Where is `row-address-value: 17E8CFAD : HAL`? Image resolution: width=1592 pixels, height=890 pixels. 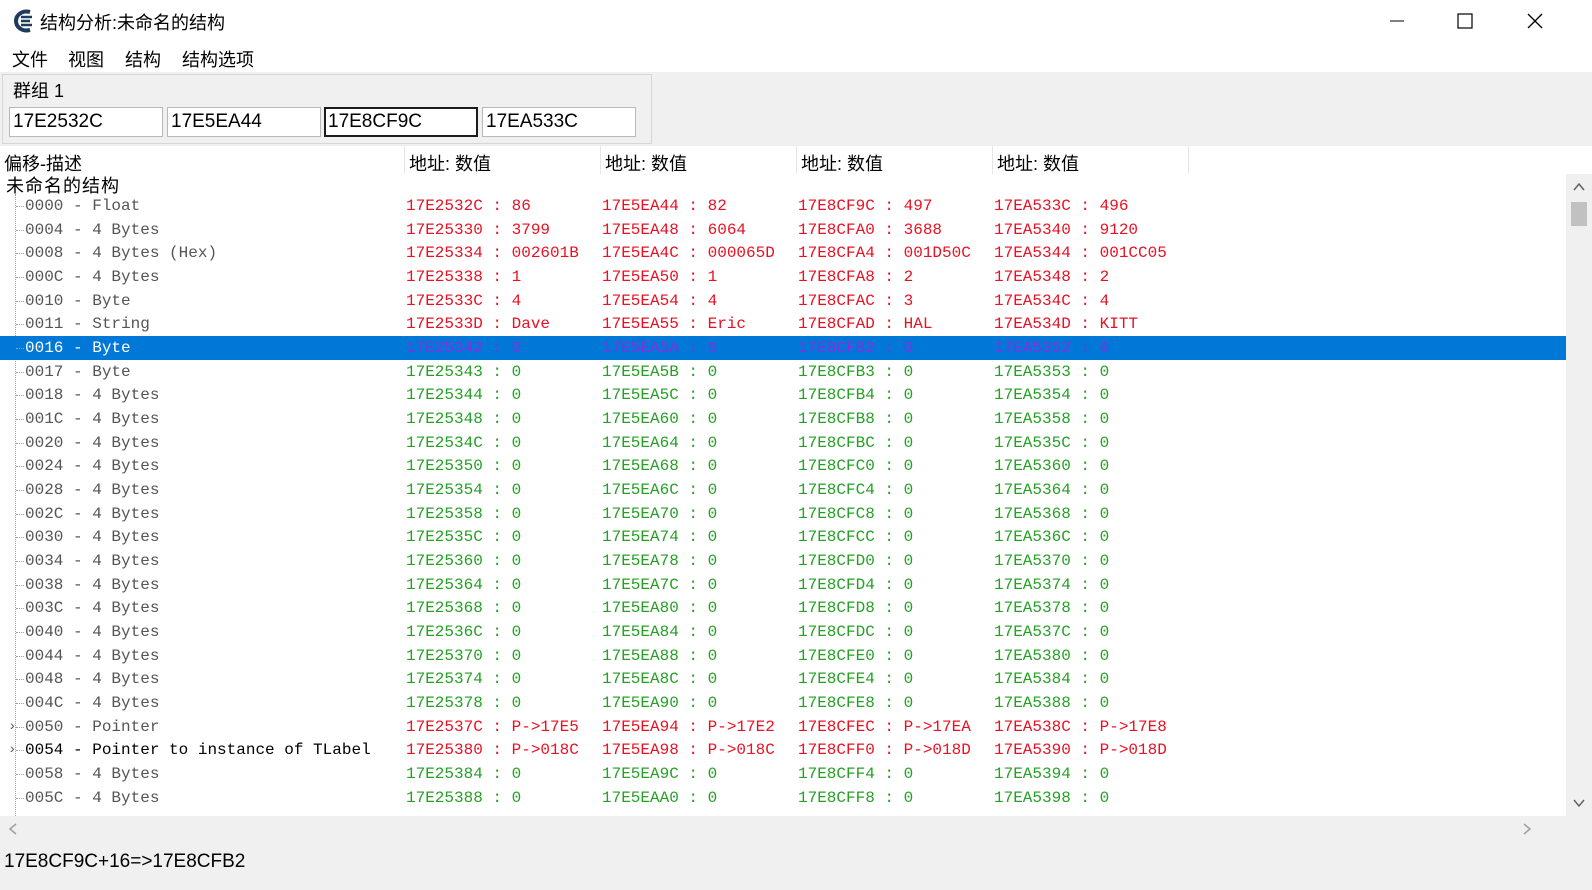
row-address-value: 17E8CFAD : HAL is located at coordinates (896, 324).